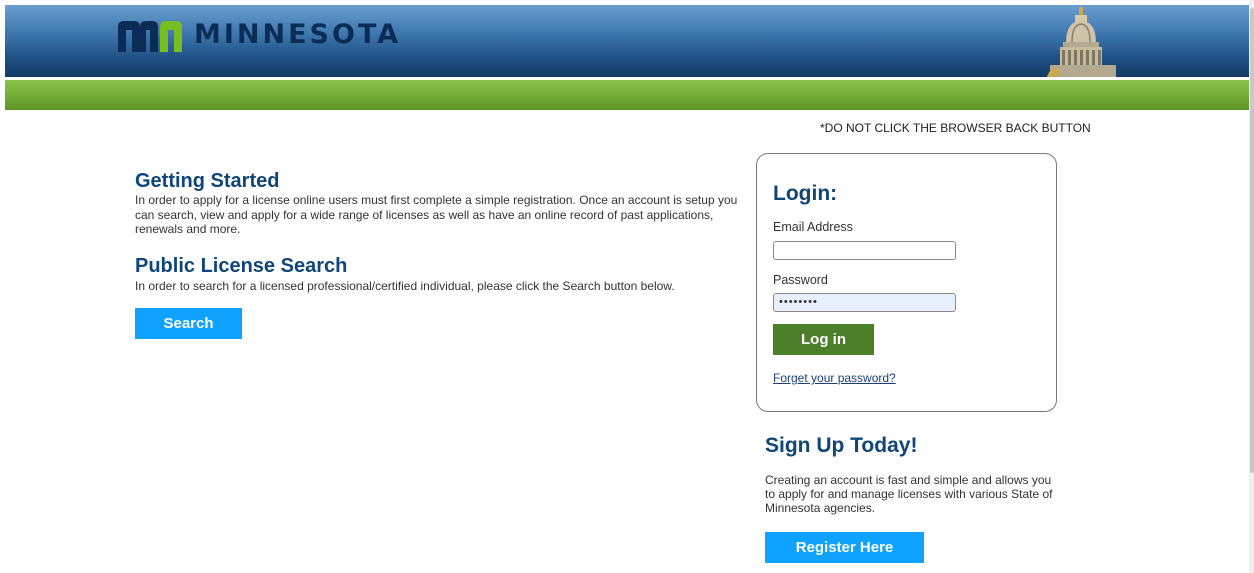 The height and width of the screenshot is (573, 1254). Describe the element at coordinates (844, 547) in the screenshot. I see `register-button: Register Here` at that location.